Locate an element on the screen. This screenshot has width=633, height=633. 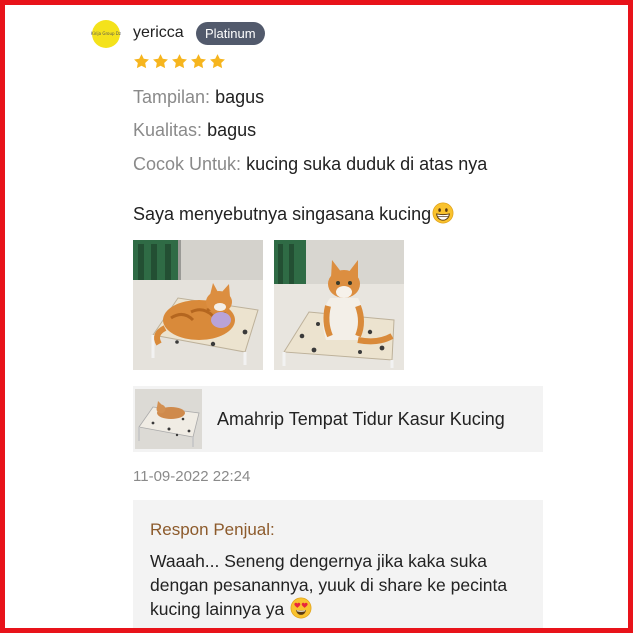
product-thumbnail is located at coordinates (168, 419).